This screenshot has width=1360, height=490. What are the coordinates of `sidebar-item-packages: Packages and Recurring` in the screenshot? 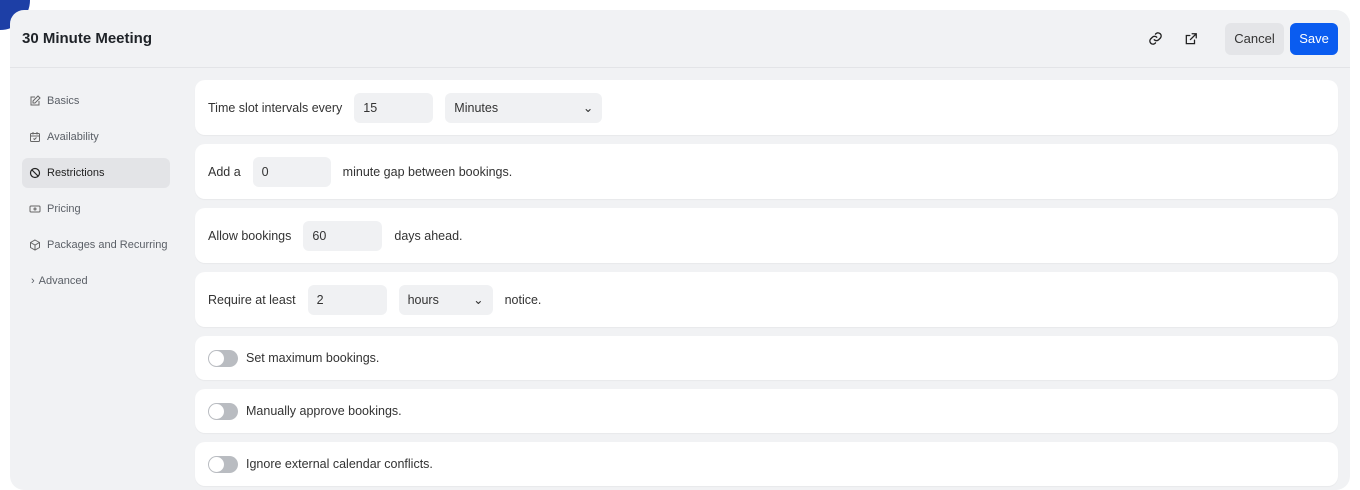 It's located at (96, 245).